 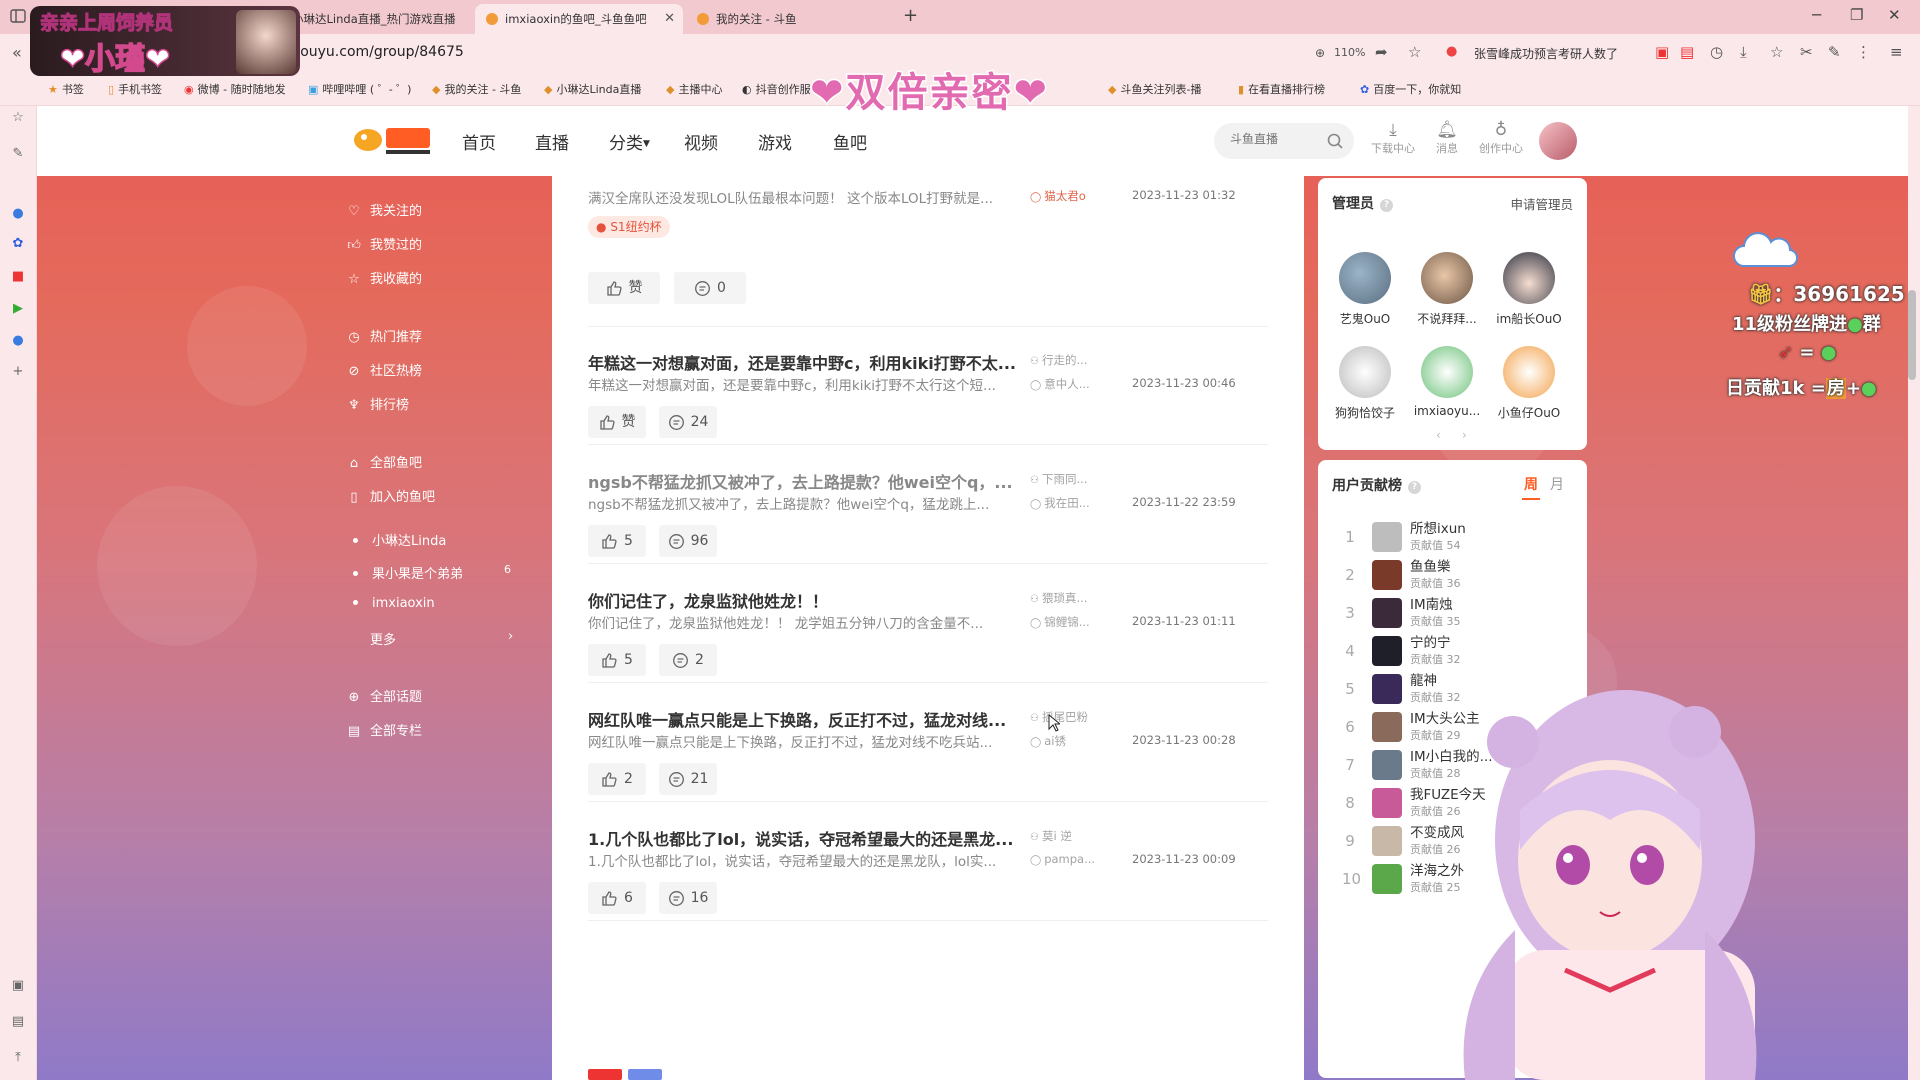 I want to click on comment-button: 0, so click(x=710, y=288).